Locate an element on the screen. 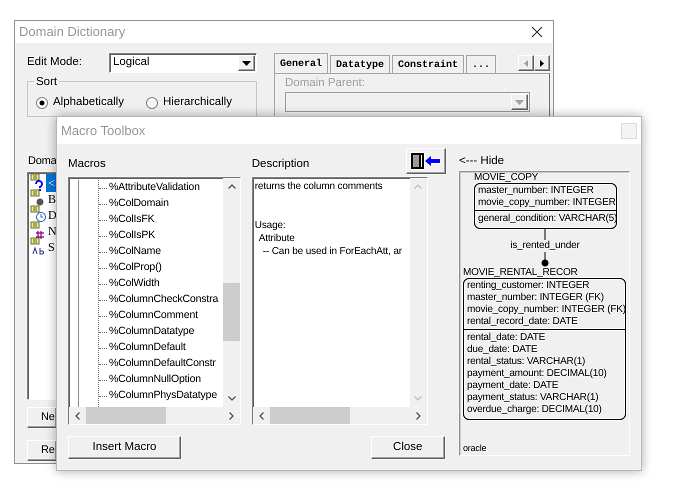  macro-item: %ColumnPhysDatatype is located at coordinates (163, 396).